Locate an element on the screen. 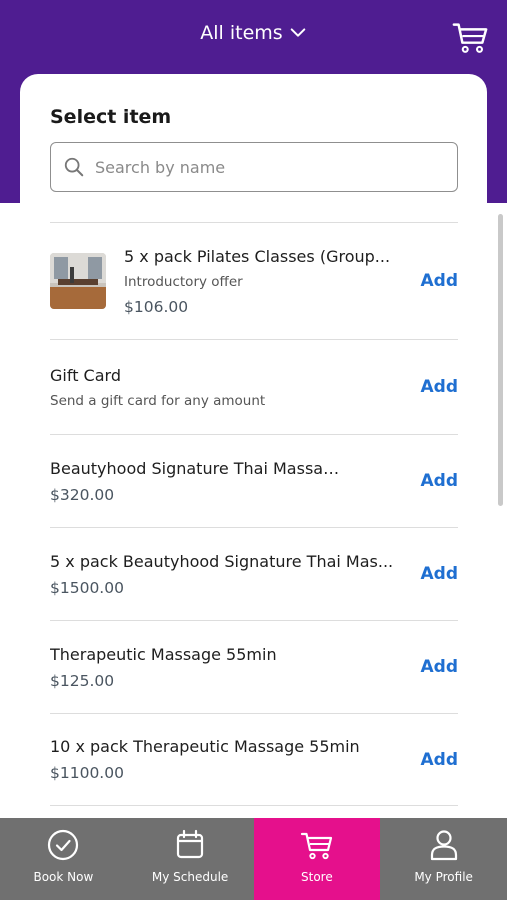  item-price: $125.00 is located at coordinates (82, 680).